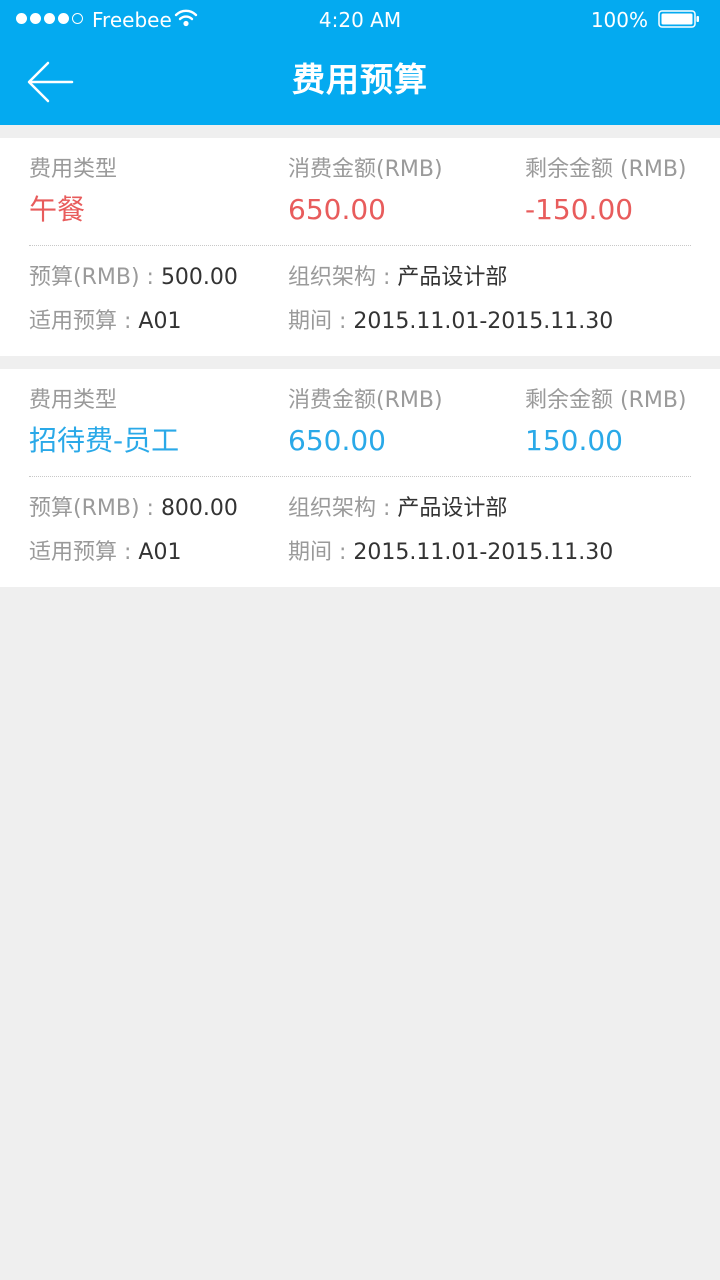 This screenshot has height=1280, width=720. What do you see at coordinates (199, 508) in the screenshot?
I see `budget-value: 800.00` at bounding box center [199, 508].